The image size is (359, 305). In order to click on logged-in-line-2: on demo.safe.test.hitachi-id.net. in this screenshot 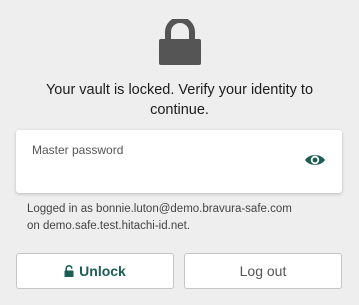, I will do `click(109, 226)`.